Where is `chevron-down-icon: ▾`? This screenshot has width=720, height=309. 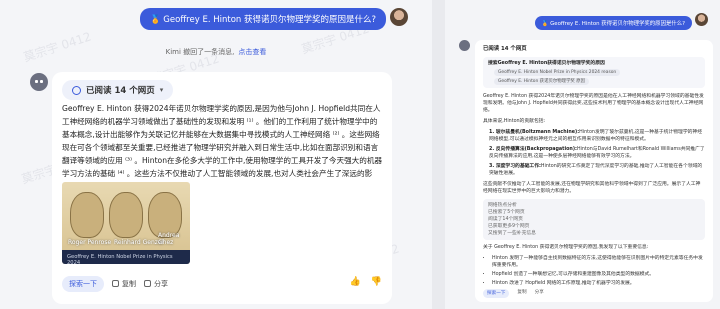
chevron-down-icon: ▾ is located at coordinates (161, 90).